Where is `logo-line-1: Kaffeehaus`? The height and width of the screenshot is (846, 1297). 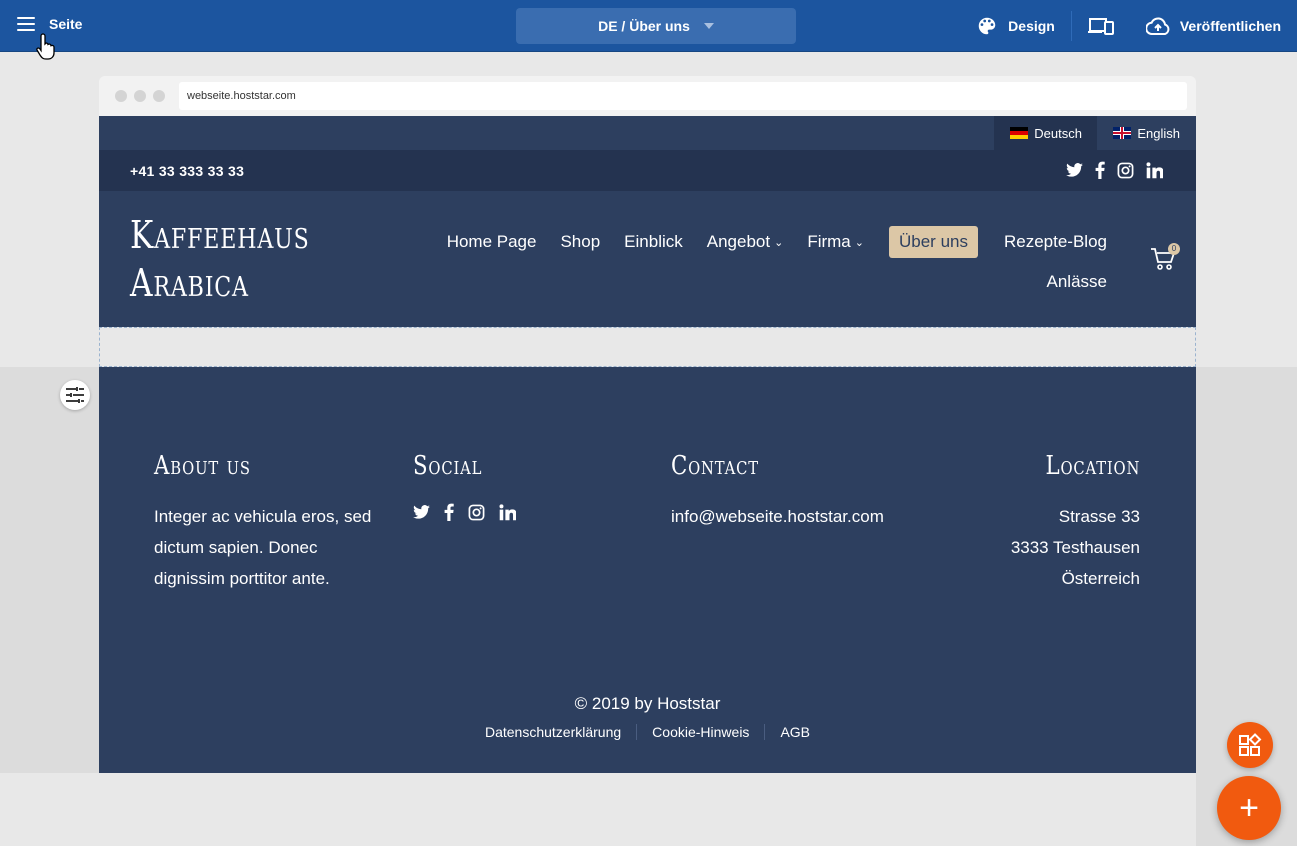
logo-line-1: Kaffeehaus is located at coordinates (220, 235).